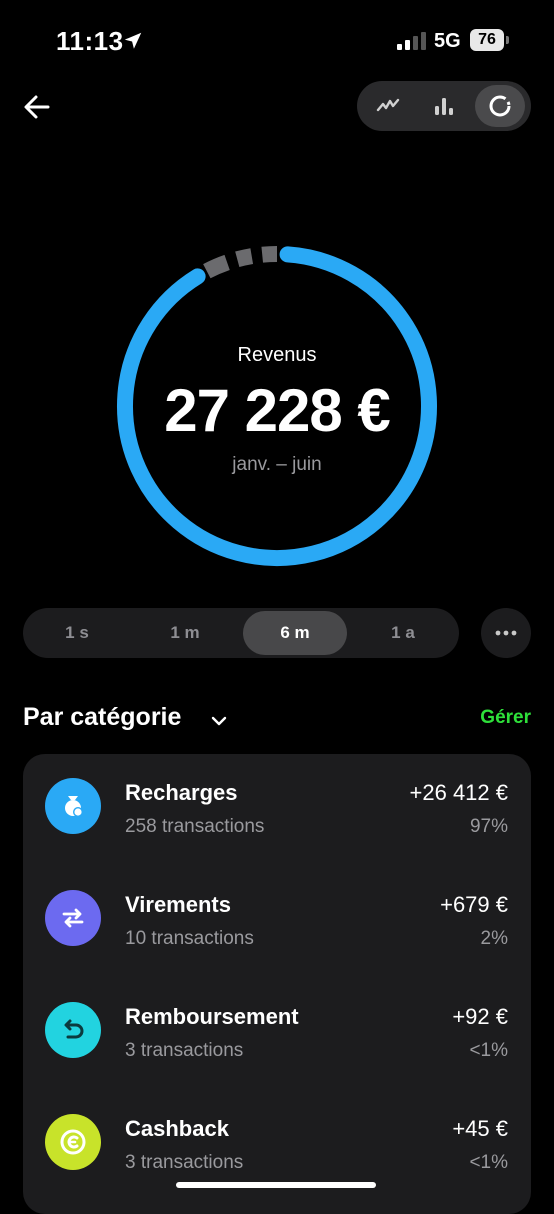  Describe the element at coordinates (185, 633) in the screenshot. I see `period-1m: 1 m` at that location.